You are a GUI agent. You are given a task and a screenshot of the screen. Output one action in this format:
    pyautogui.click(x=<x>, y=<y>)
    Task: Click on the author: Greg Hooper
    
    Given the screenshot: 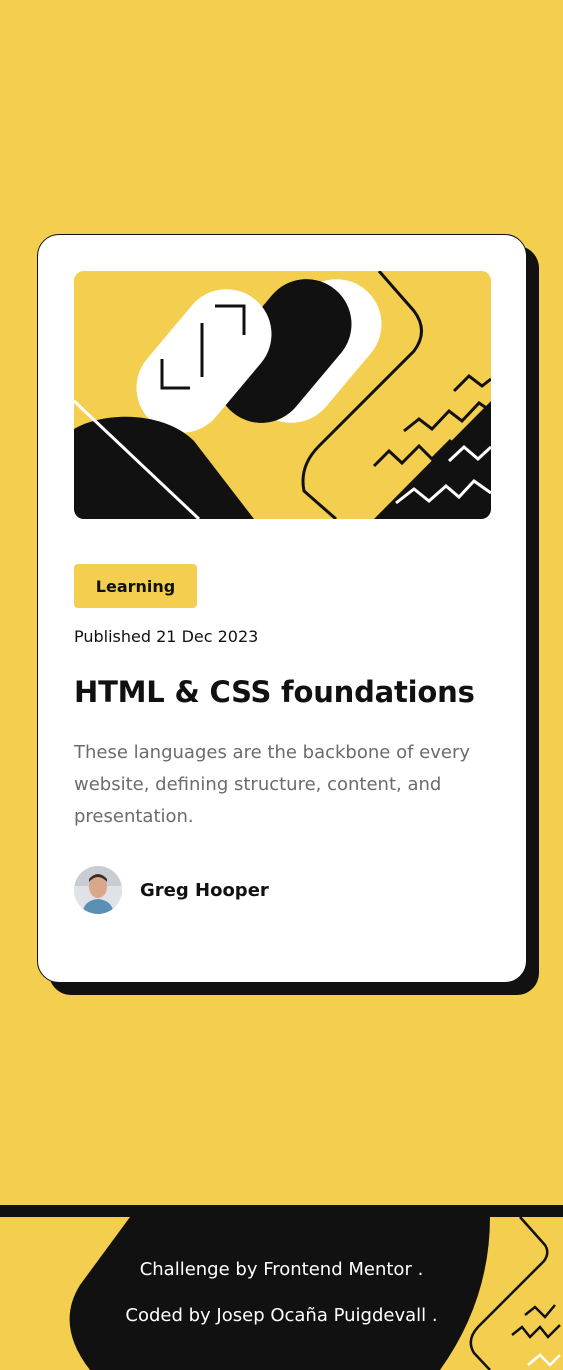 What is the action you would take?
    pyautogui.click(x=171, y=890)
    